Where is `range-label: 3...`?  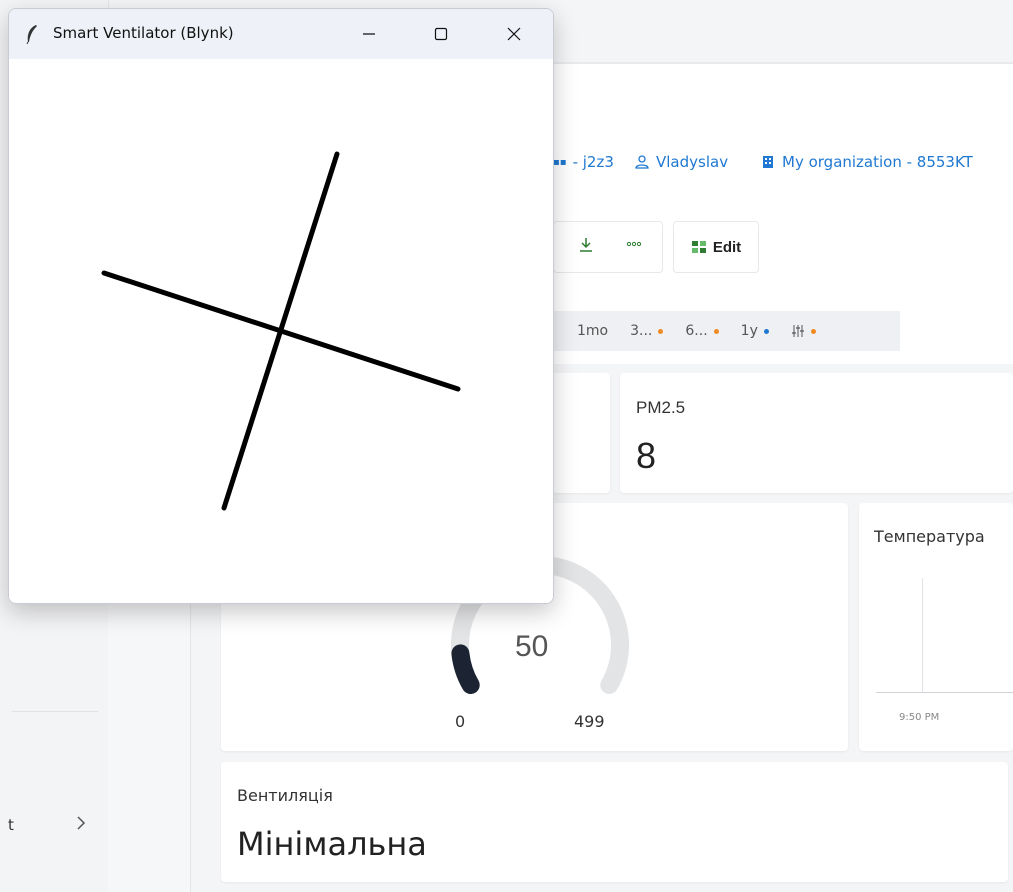
range-label: 3... is located at coordinates (641, 331).